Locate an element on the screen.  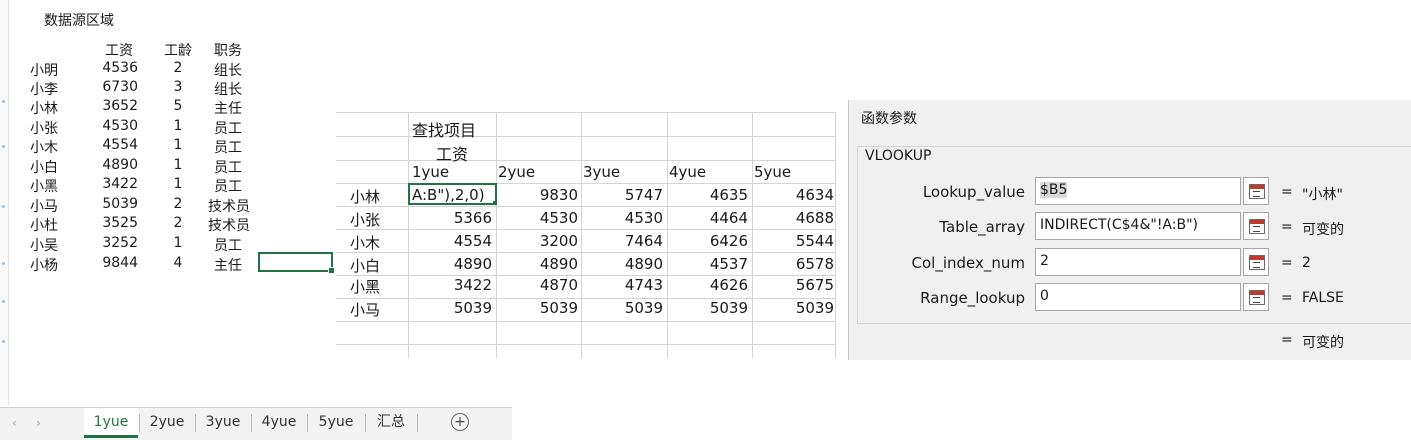
source-salary: 6730 is located at coordinates (117, 87).